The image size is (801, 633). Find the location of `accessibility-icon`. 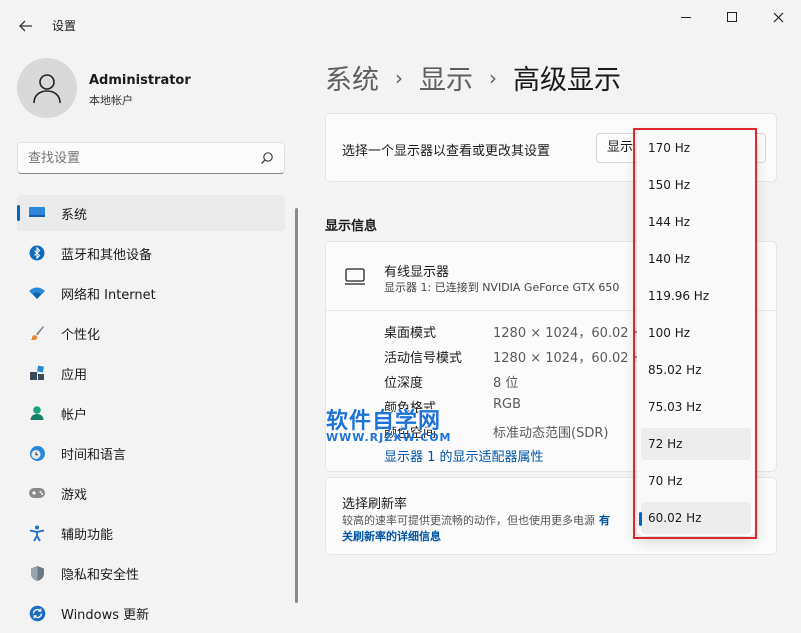

accessibility-icon is located at coordinates (37, 533).